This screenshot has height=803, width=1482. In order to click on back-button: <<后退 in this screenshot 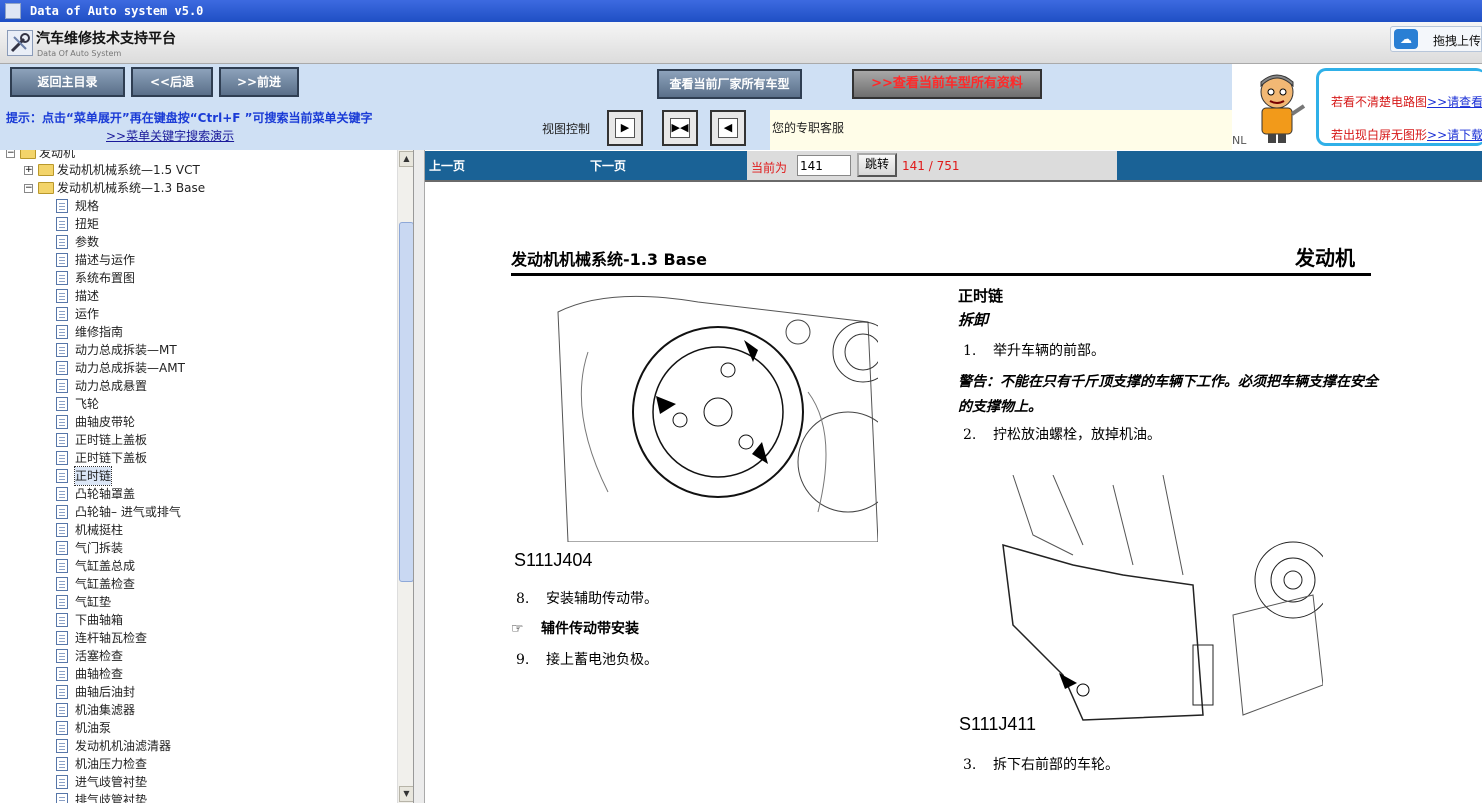, I will do `click(172, 82)`.